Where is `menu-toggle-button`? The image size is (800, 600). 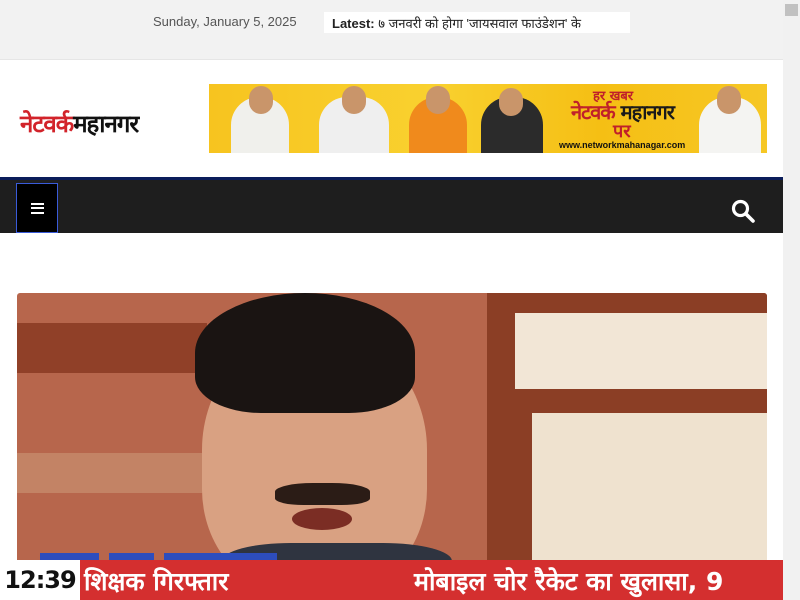 menu-toggle-button is located at coordinates (37, 208).